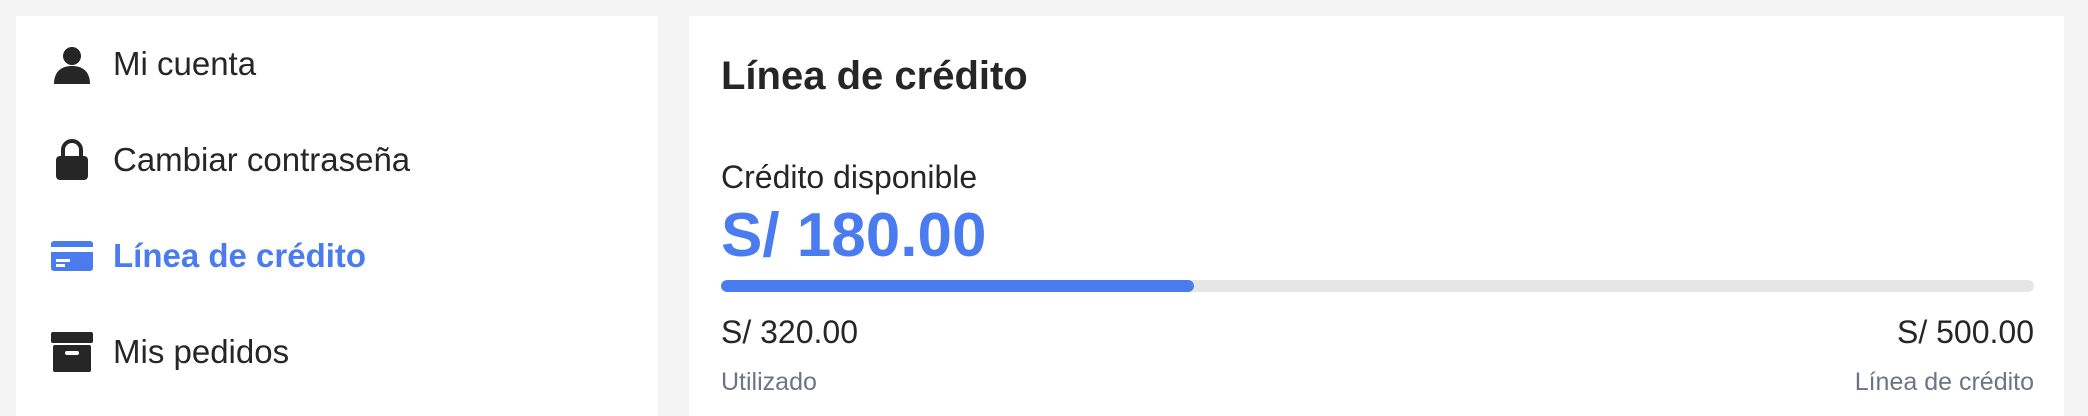 The width and height of the screenshot is (2088, 416). I want to click on sidebar-item-linea-de-credito: Línea de crédito, so click(337, 256).